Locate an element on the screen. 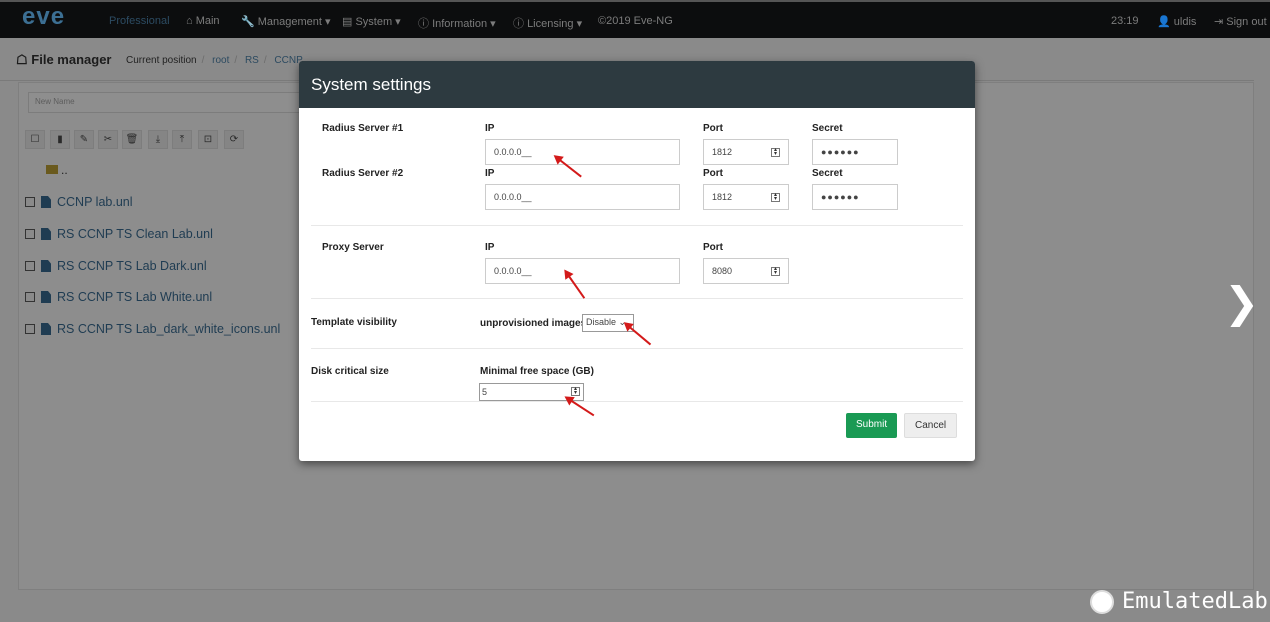 This screenshot has width=1270, height=622. new-file-icon: ▮ is located at coordinates (60, 139).